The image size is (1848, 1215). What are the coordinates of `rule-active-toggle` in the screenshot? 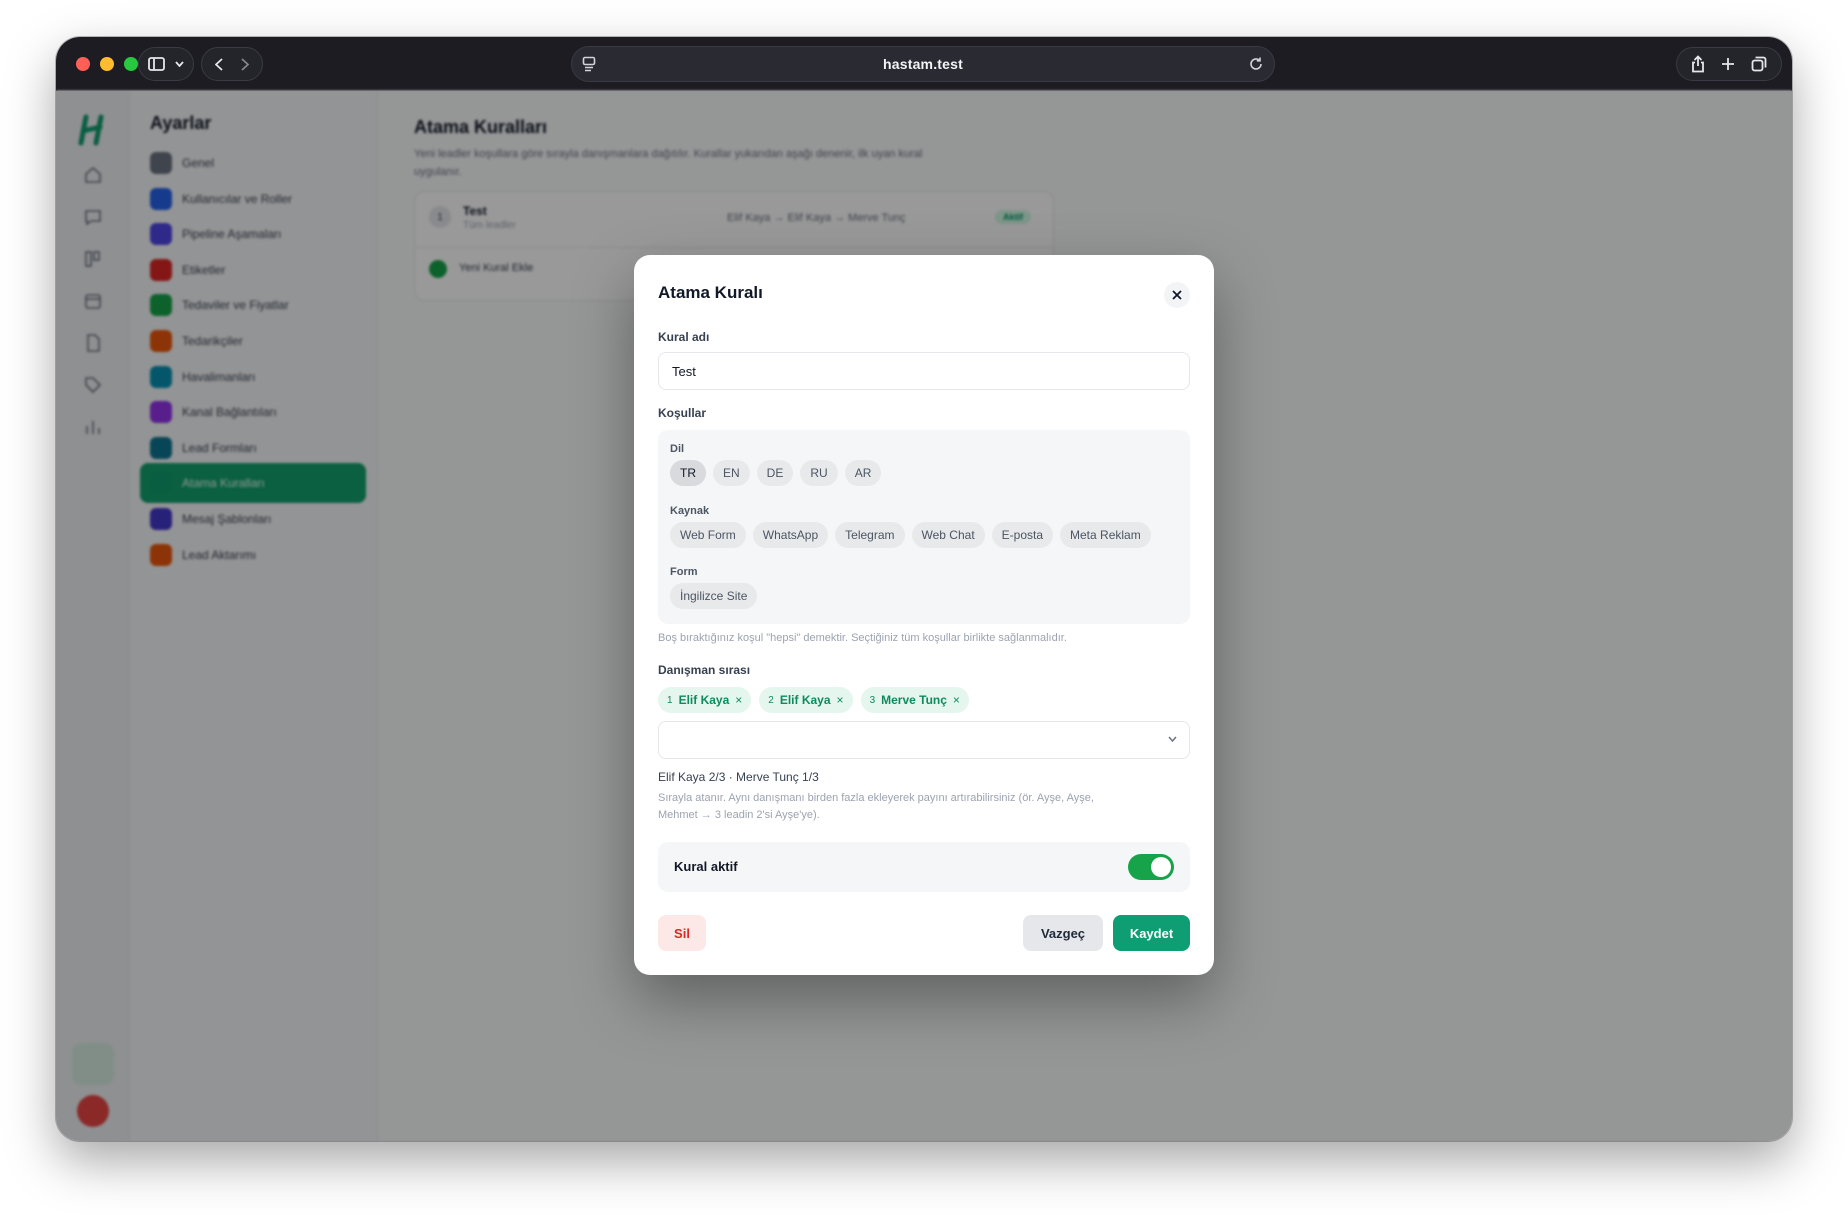 It's located at (1151, 867).